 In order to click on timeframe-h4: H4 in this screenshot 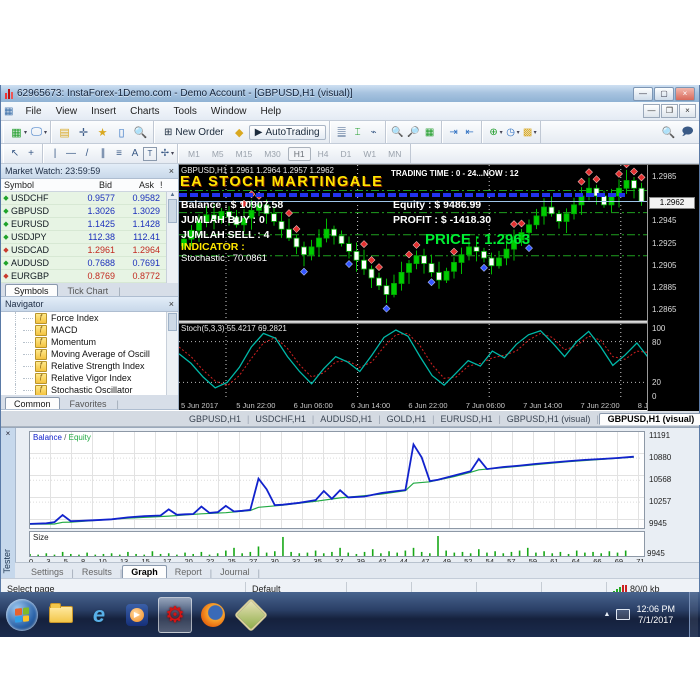, I will do `click(323, 154)`.